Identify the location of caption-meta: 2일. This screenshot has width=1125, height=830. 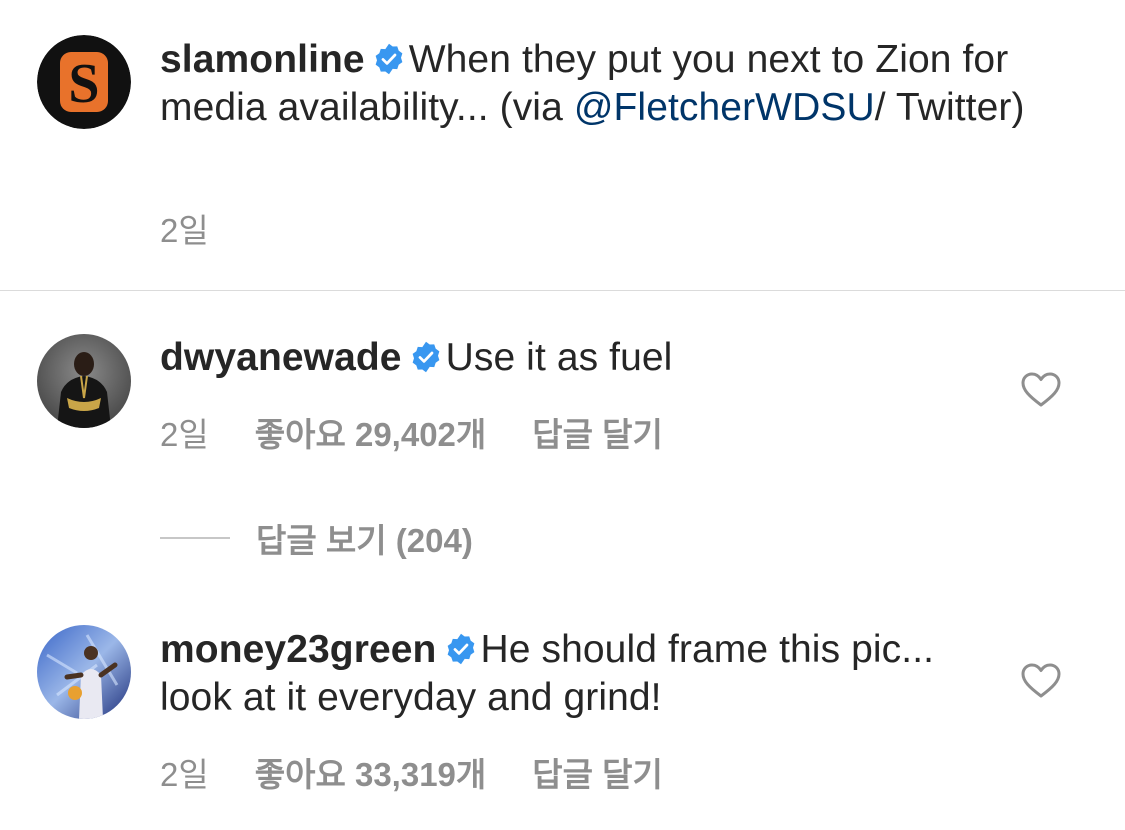
(184, 228).